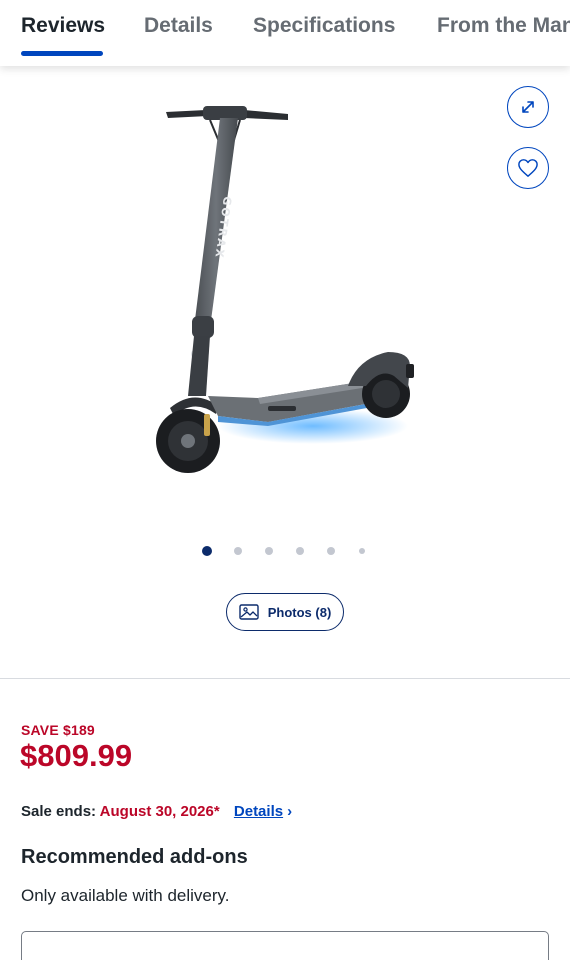  What do you see at coordinates (125, 895) in the screenshot?
I see `recommended-addons-subtitle: Only available with delivery.` at bounding box center [125, 895].